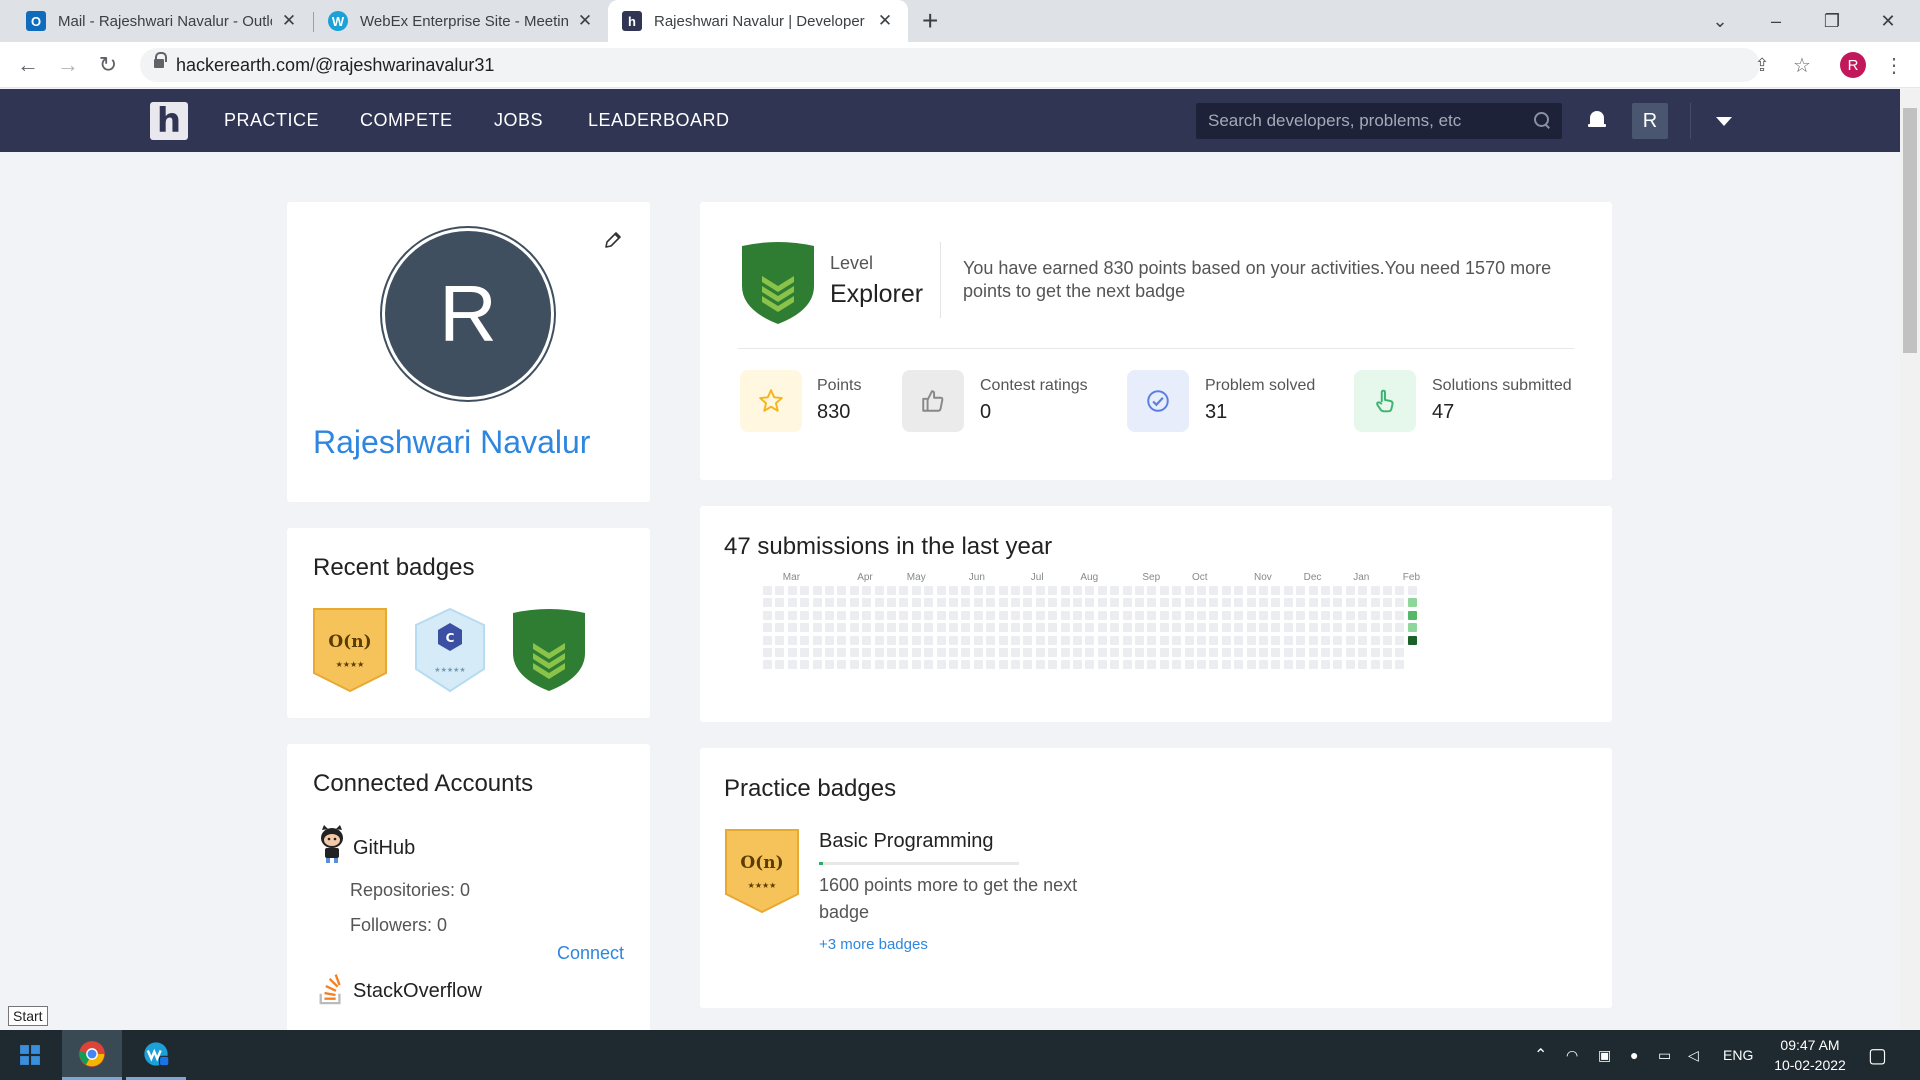 The height and width of the screenshot is (1080, 1920). I want to click on scrollbar-thumb, so click(1910, 230).